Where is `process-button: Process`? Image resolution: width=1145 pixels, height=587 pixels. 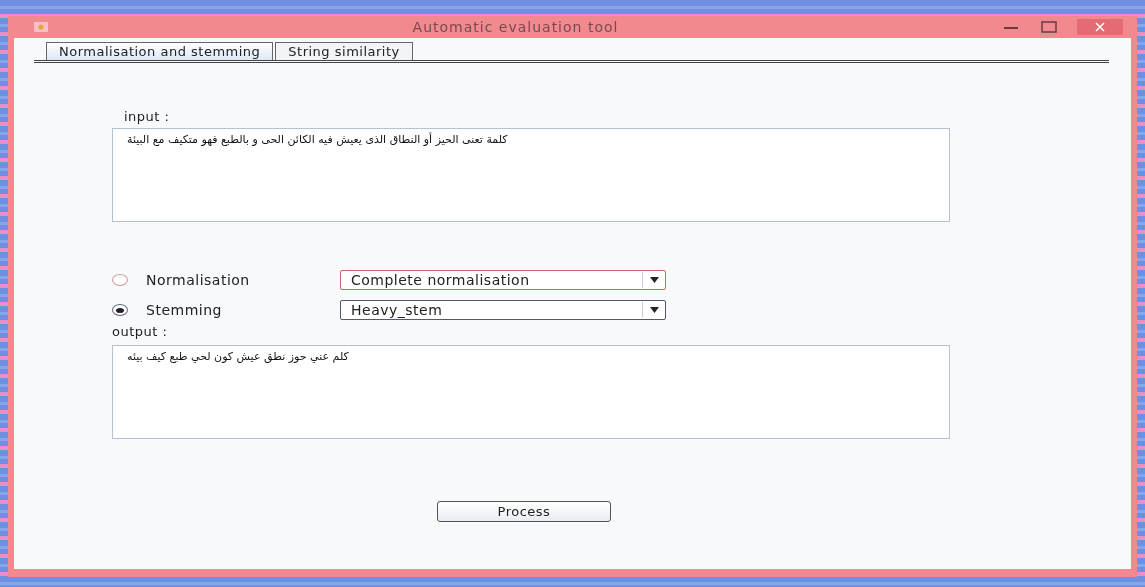 process-button: Process is located at coordinates (524, 511).